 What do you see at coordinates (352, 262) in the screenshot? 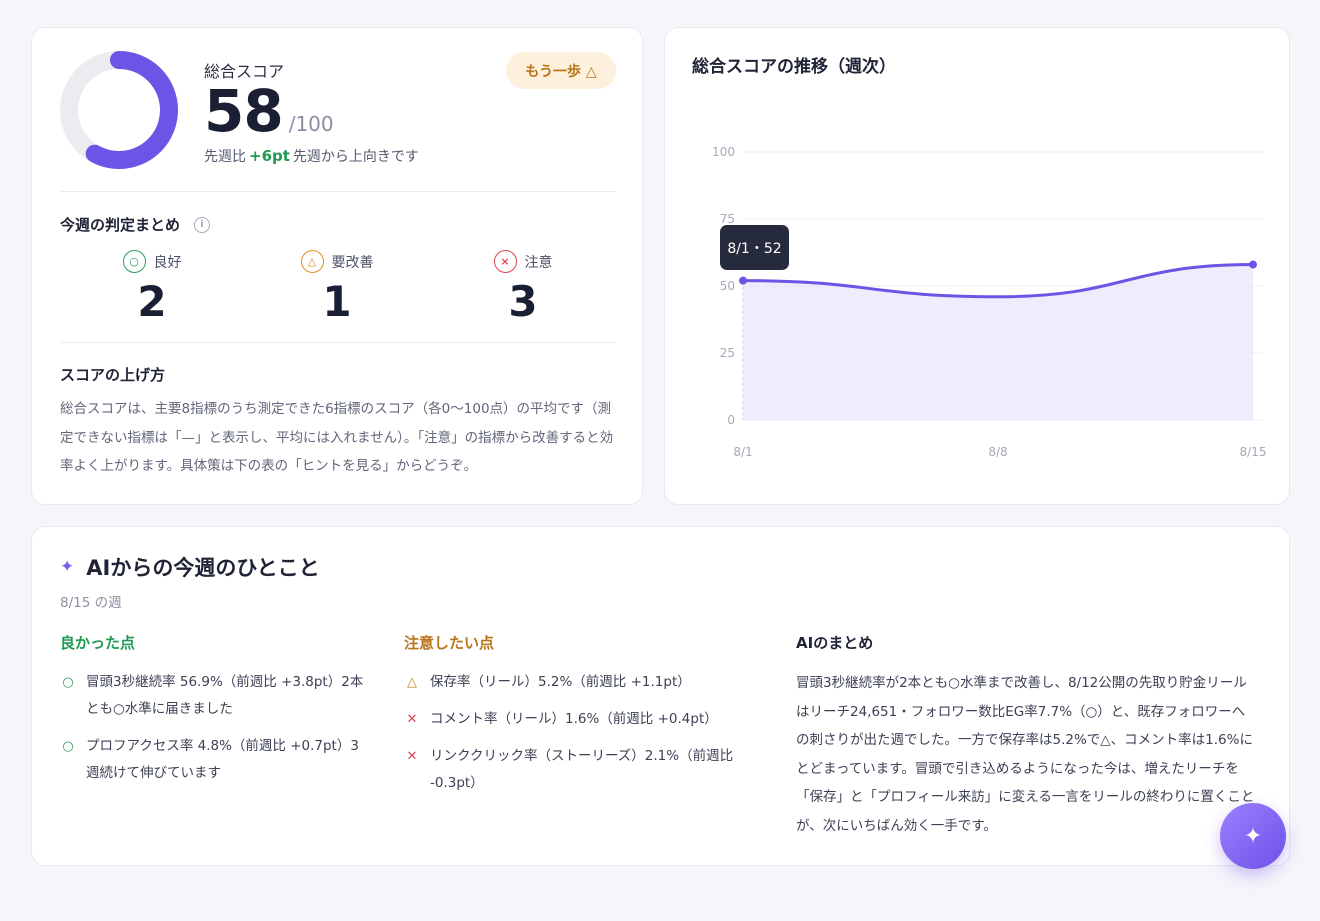
I see `judge-label: 要改善` at bounding box center [352, 262].